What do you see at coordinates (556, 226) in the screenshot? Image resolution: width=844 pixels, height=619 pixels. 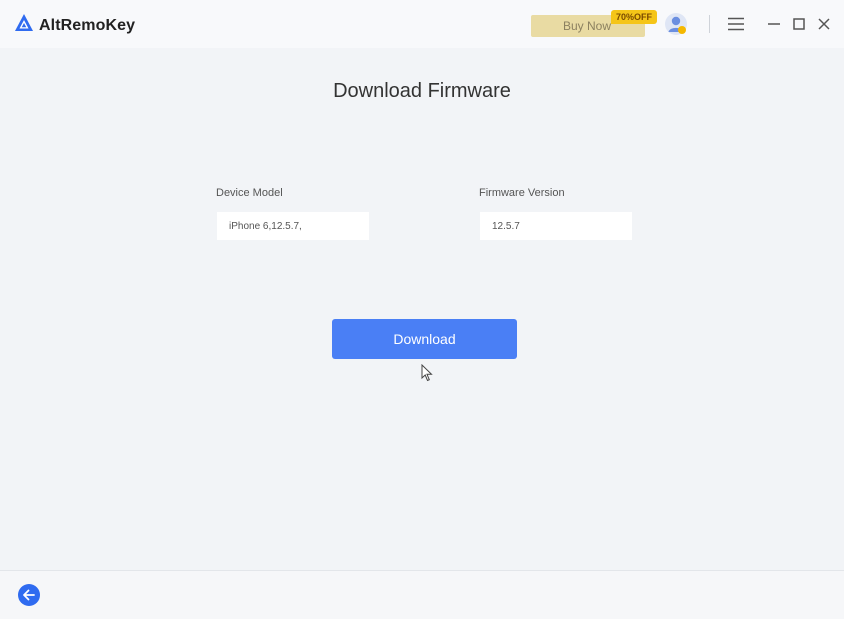 I see `firmware-version-field` at bounding box center [556, 226].